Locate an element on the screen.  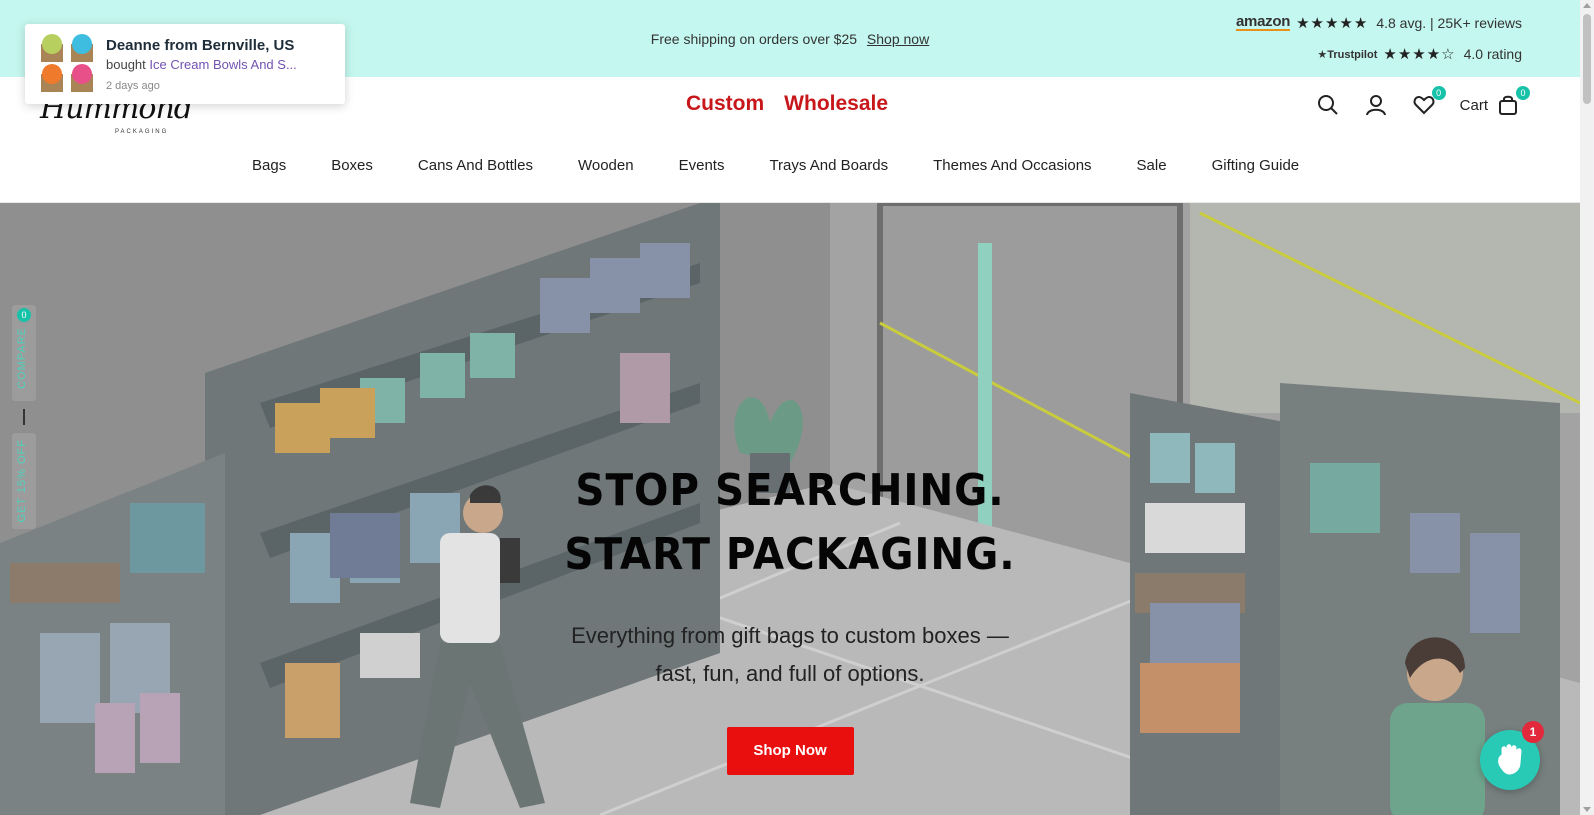
search-icon is located at coordinates (1328, 105).